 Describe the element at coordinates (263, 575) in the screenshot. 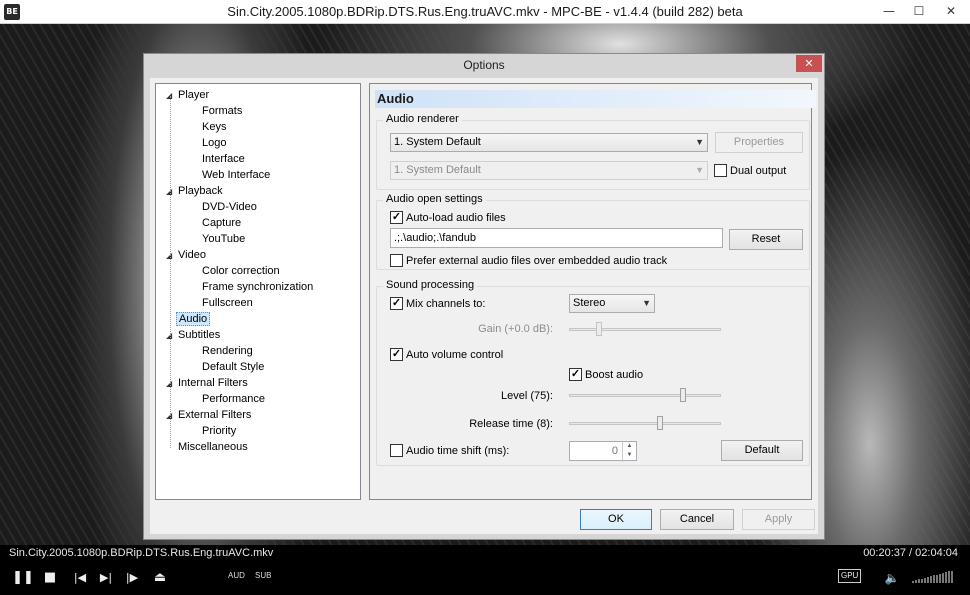

I see `subtitle-track-button: SUB` at that location.